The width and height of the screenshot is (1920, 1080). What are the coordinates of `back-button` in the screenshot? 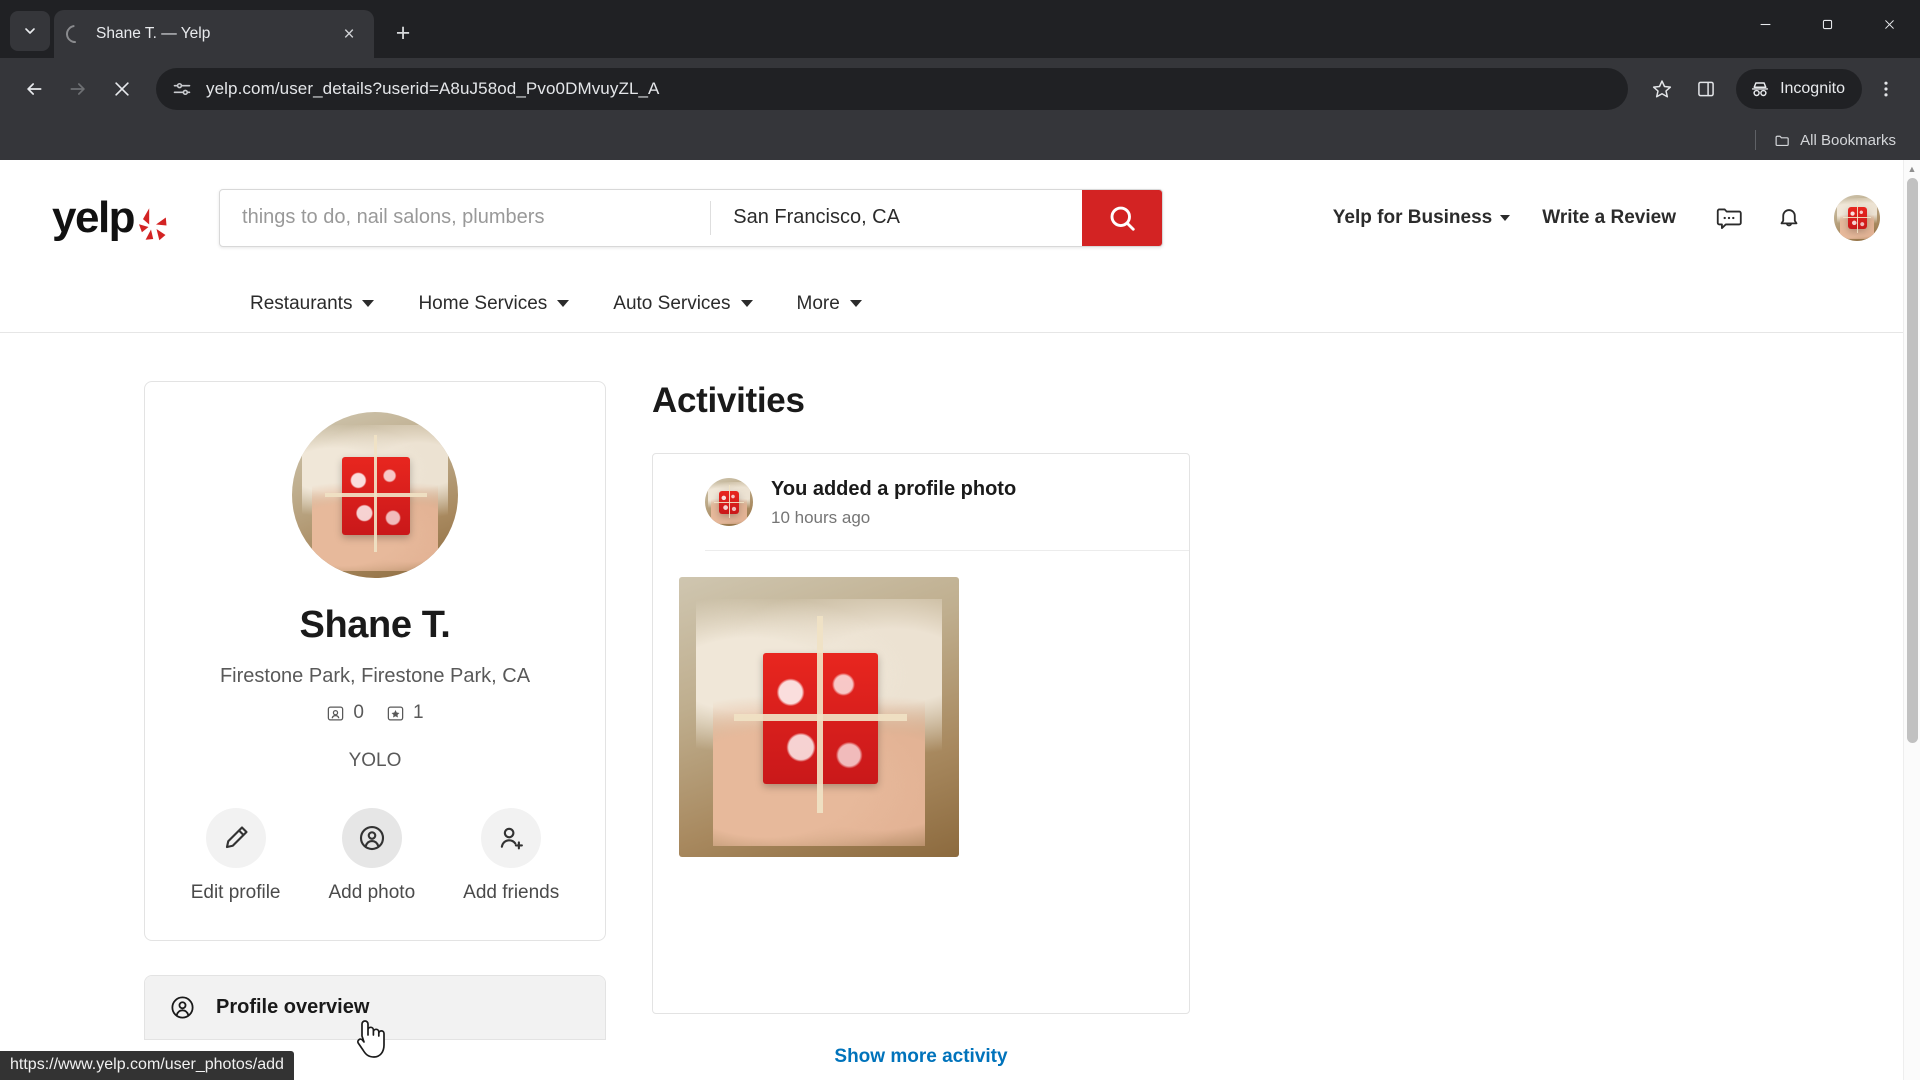 It's located at (34, 89).